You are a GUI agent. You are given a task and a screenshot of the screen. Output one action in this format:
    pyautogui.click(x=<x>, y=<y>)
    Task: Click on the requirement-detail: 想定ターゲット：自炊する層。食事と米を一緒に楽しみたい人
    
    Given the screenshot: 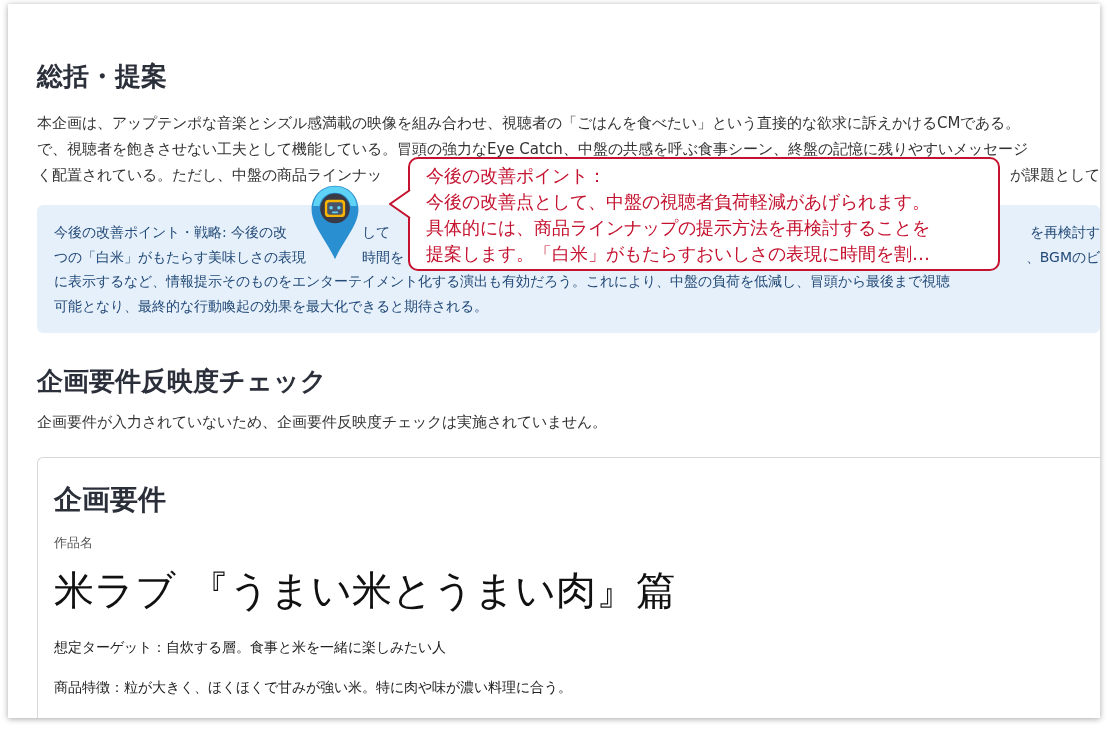 What is the action you would take?
    pyautogui.click(x=250, y=647)
    